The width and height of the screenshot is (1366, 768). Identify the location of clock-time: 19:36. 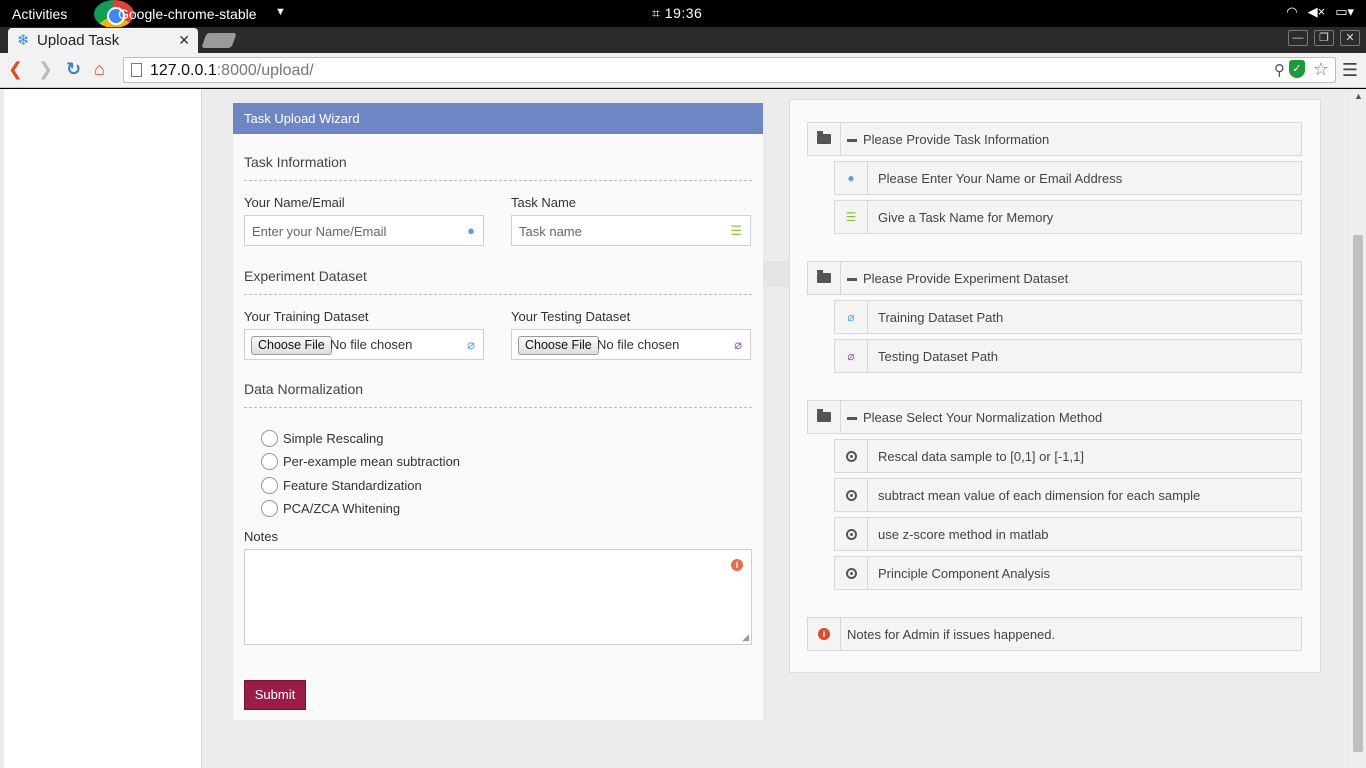
(683, 13).